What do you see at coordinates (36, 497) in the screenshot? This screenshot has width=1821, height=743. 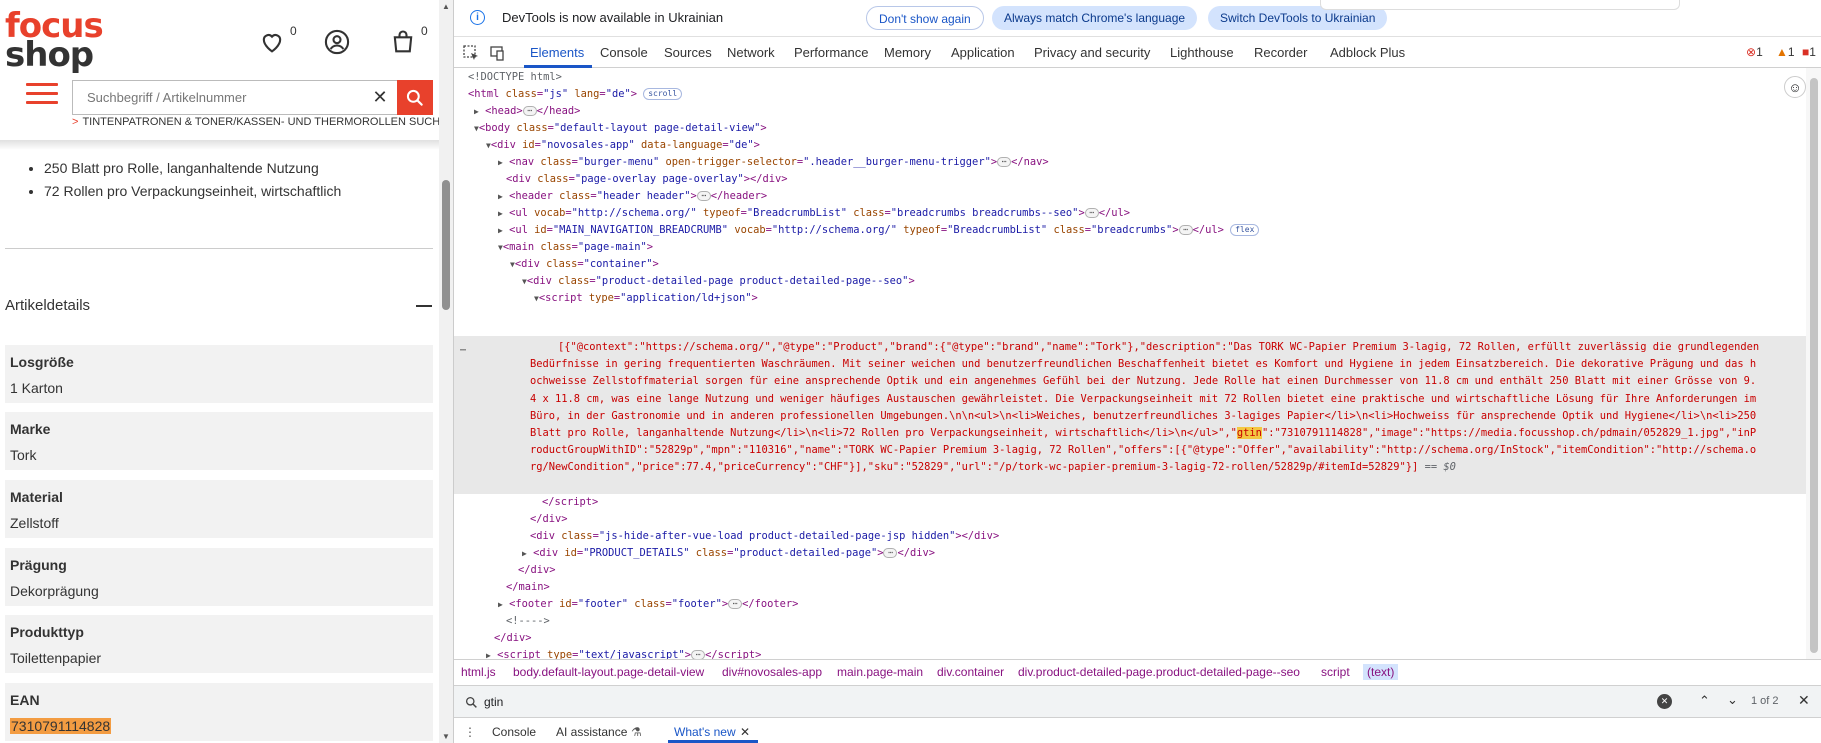 I see `detail-label: Material` at bounding box center [36, 497].